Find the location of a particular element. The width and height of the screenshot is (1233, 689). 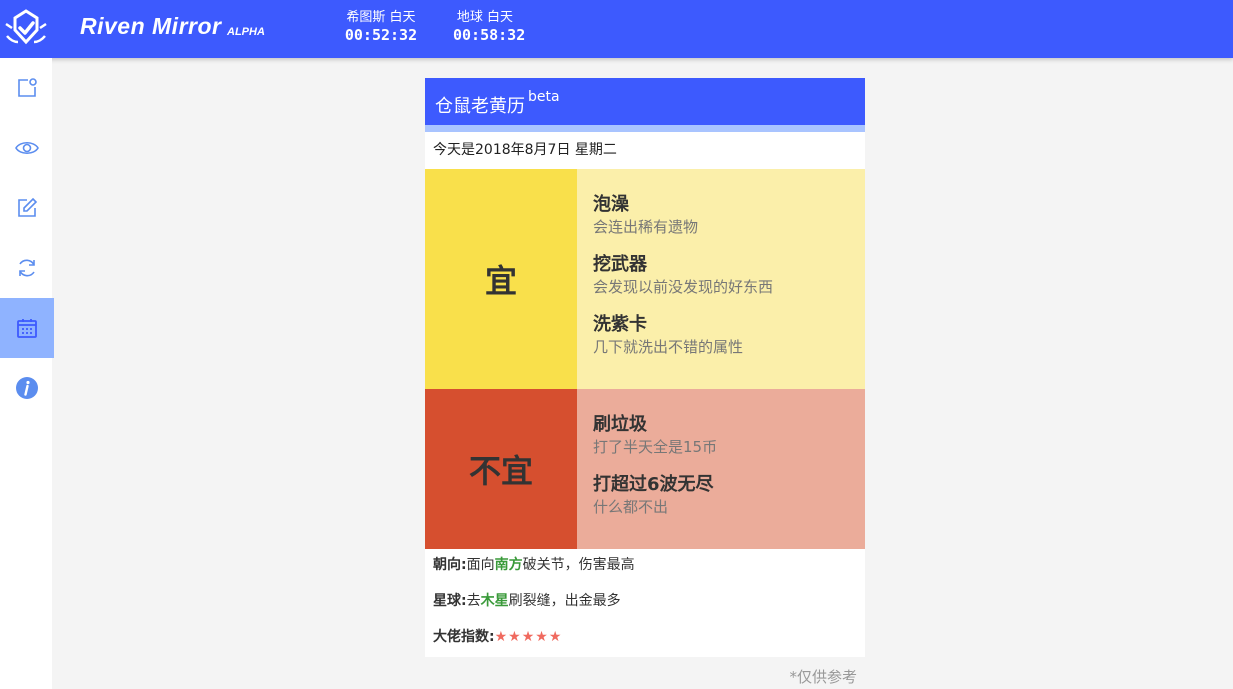

bad-item-desc: 打了半天全是15币 is located at coordinates (655, 447).